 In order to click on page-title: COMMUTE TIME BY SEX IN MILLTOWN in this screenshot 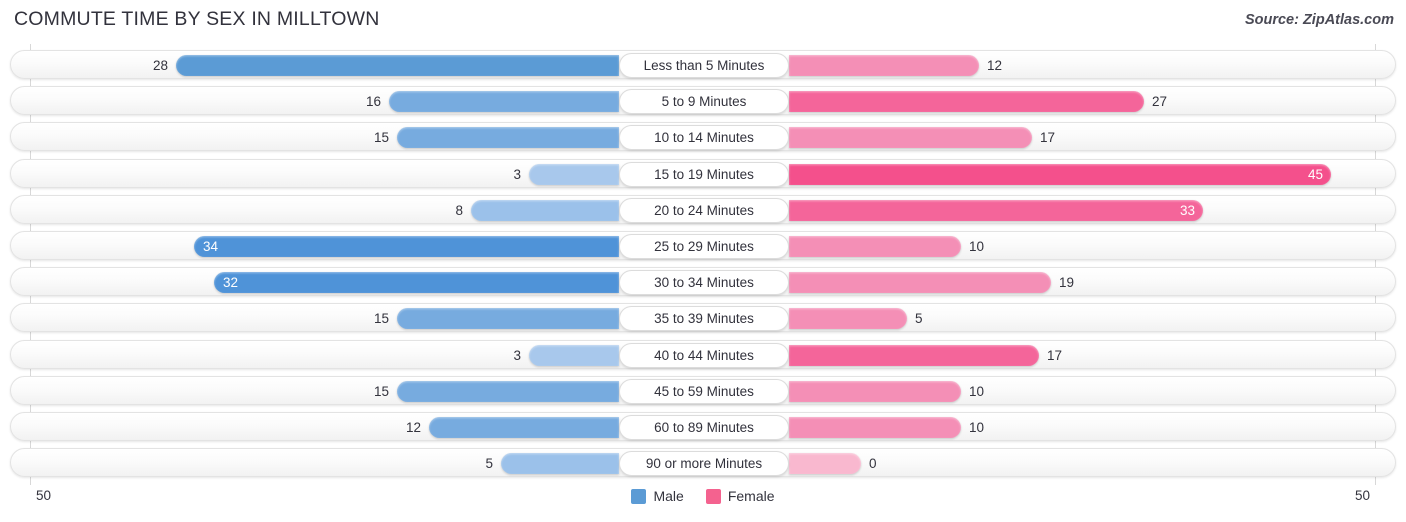, I will do `click(197, 19)`.